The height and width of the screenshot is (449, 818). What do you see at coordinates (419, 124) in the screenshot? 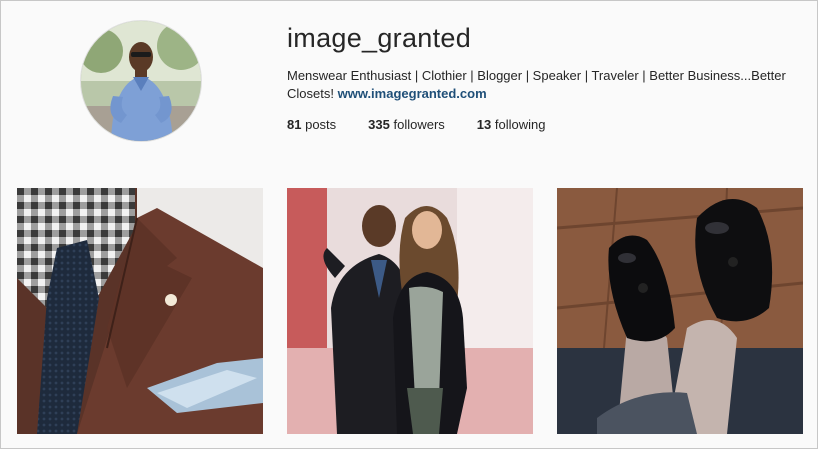
I see `followers-label: followers` at bounding box center [419, 124].